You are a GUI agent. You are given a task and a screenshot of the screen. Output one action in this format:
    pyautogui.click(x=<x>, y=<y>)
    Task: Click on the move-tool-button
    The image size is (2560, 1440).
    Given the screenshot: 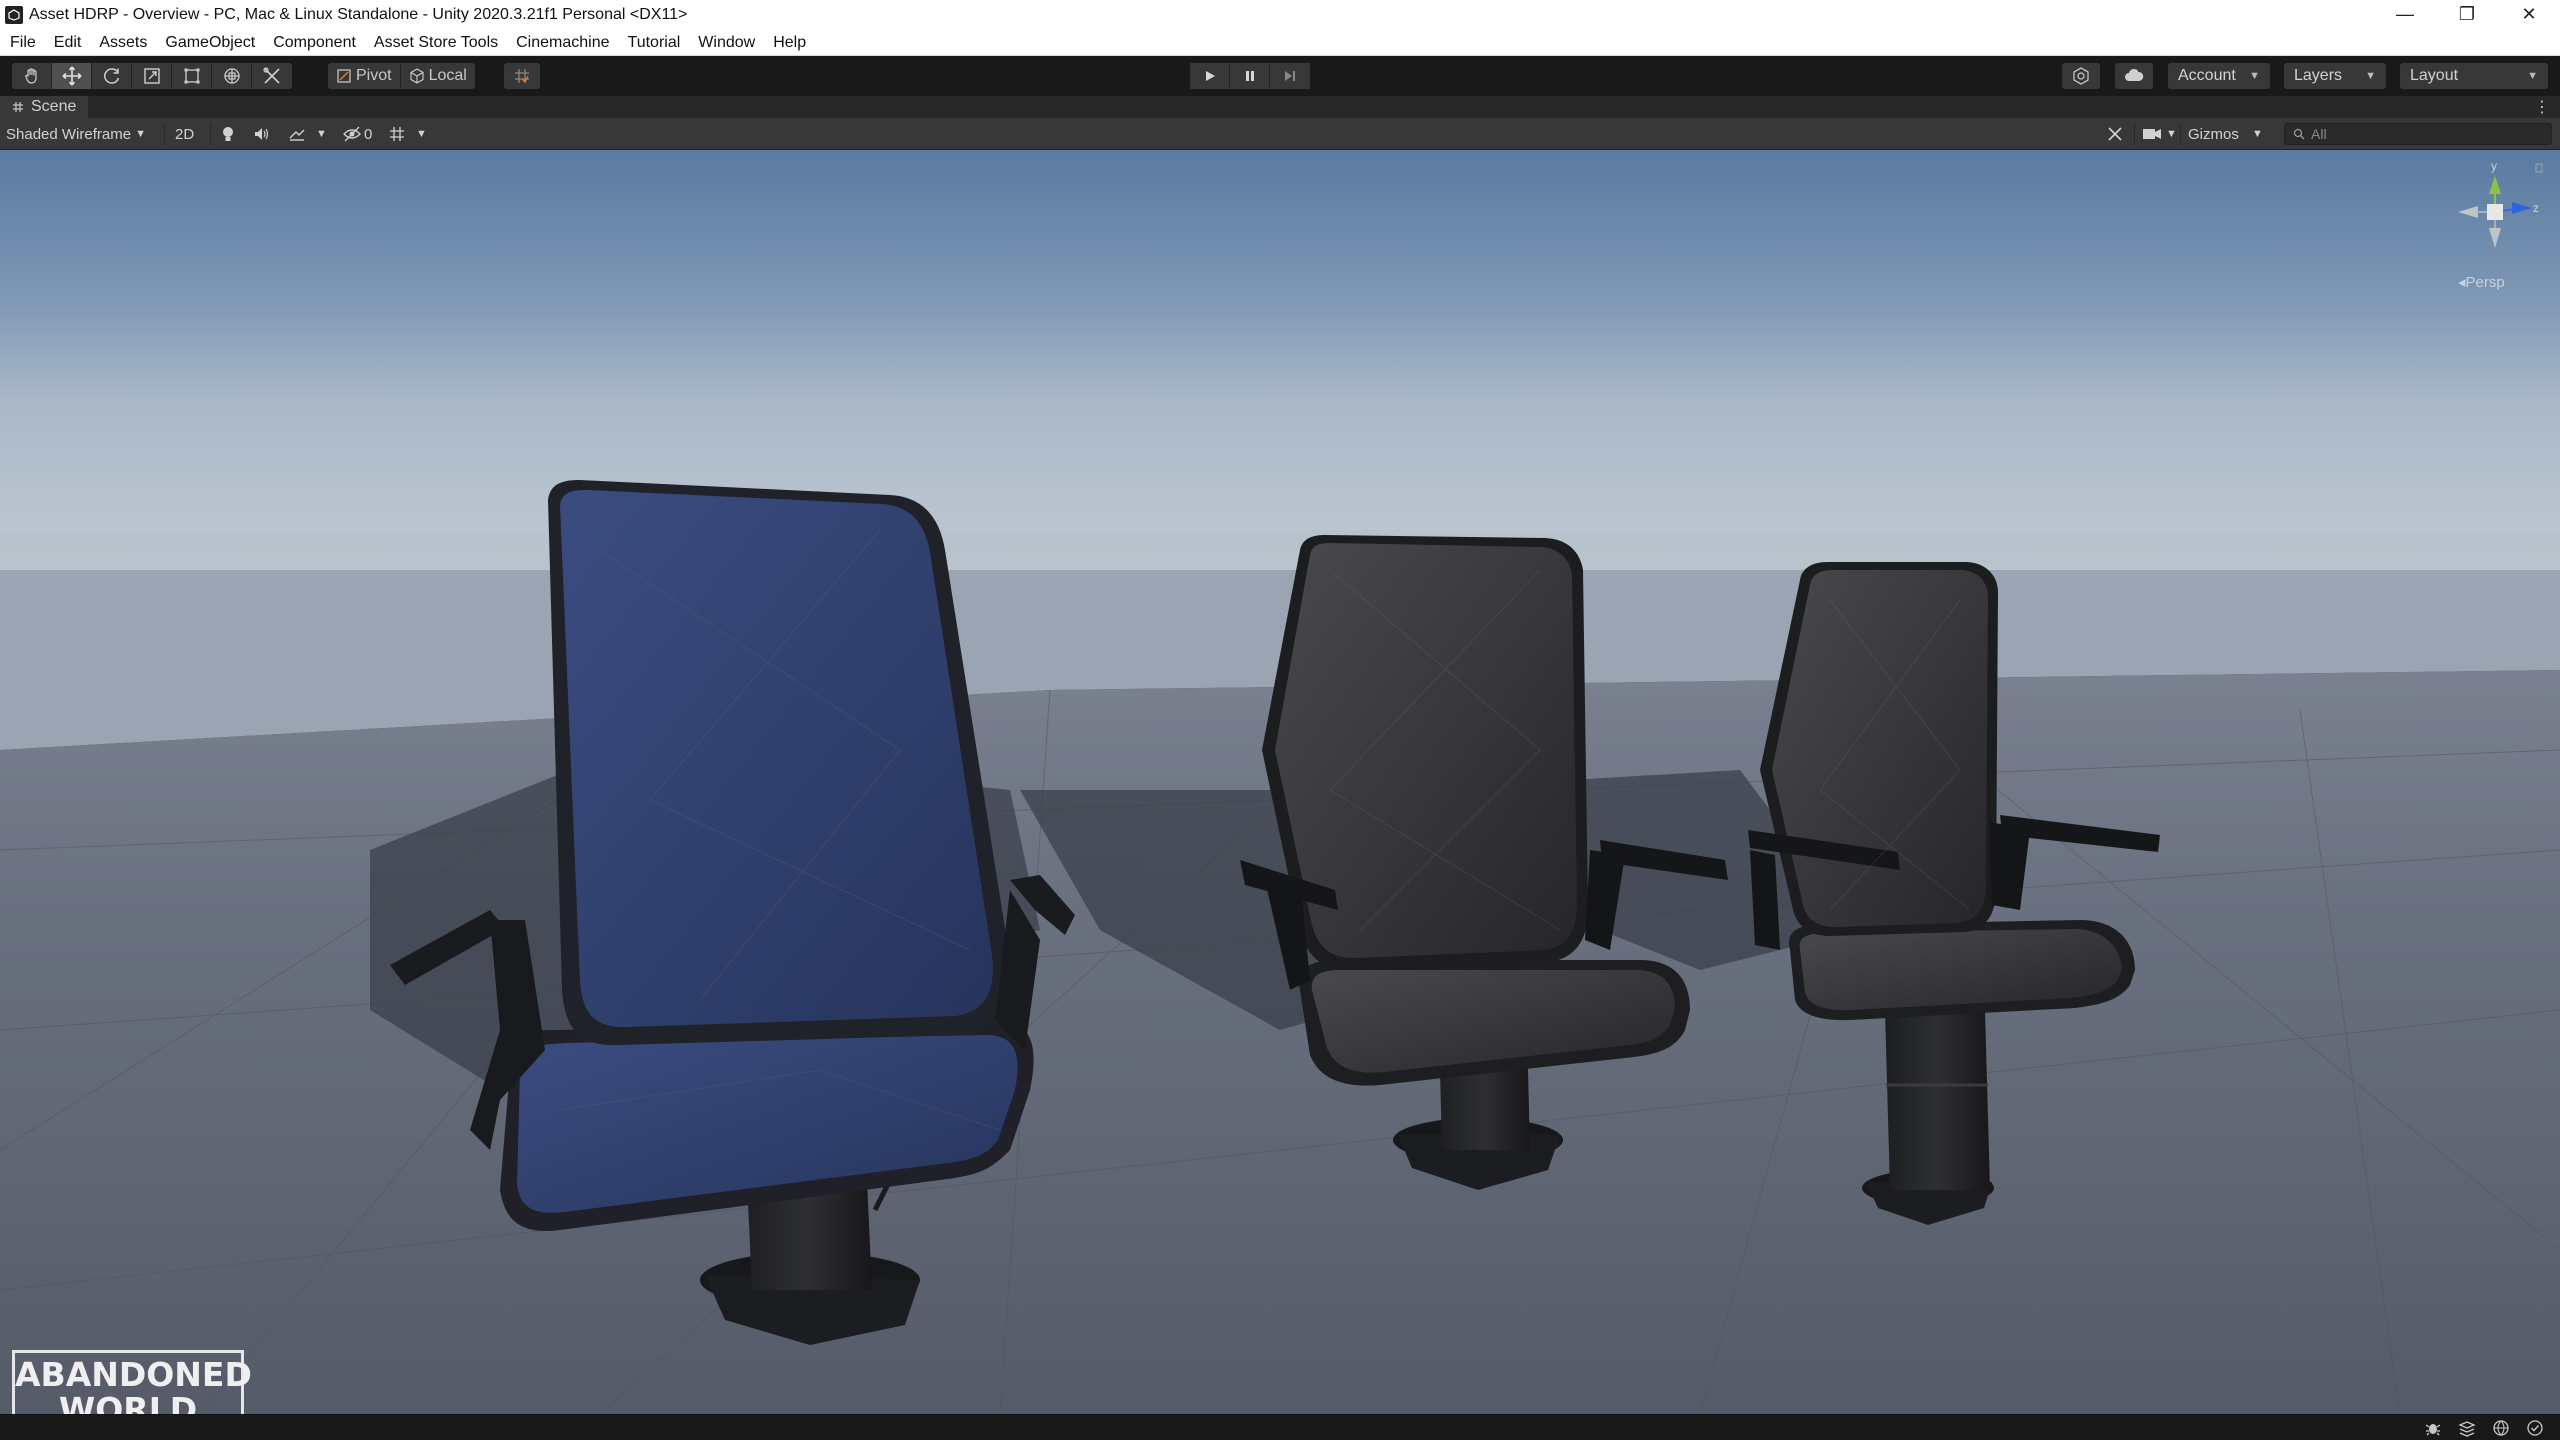 What is the action you would take?
    pyautogui.click(x=72, y=76)
    